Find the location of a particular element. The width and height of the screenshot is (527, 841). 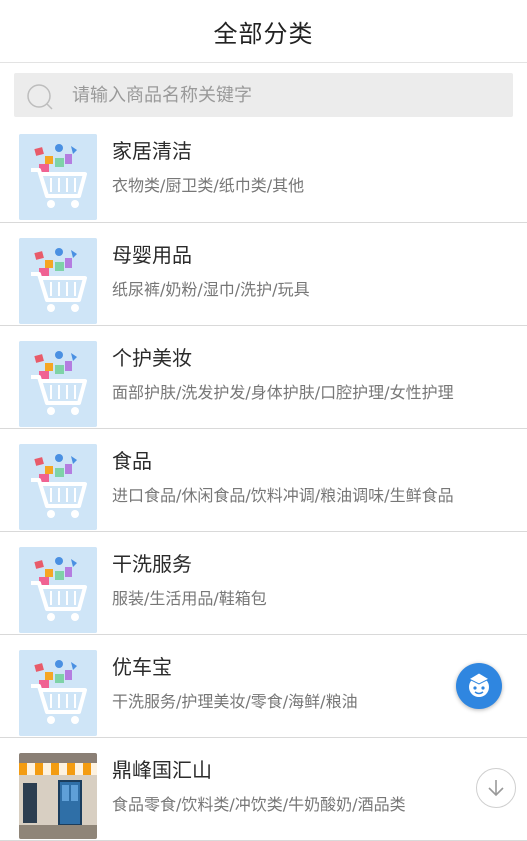

page-title: 全部分类 is located at coordinates (263, 33).